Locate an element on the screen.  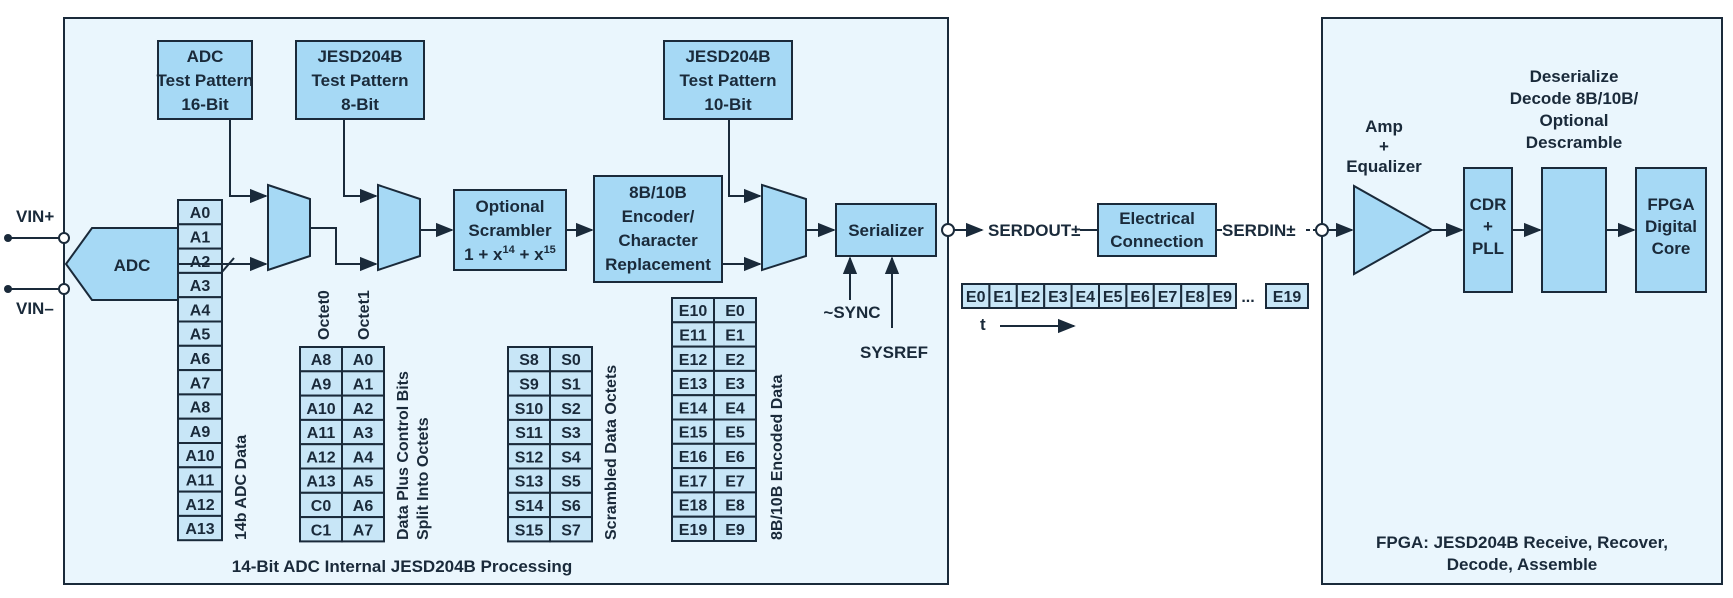
adc-data-column: A0 A1 A2 A3 A4 A5 A6 A7 A8 A9 A10 A11 A12 A13 is located at coordinates (200, 370).